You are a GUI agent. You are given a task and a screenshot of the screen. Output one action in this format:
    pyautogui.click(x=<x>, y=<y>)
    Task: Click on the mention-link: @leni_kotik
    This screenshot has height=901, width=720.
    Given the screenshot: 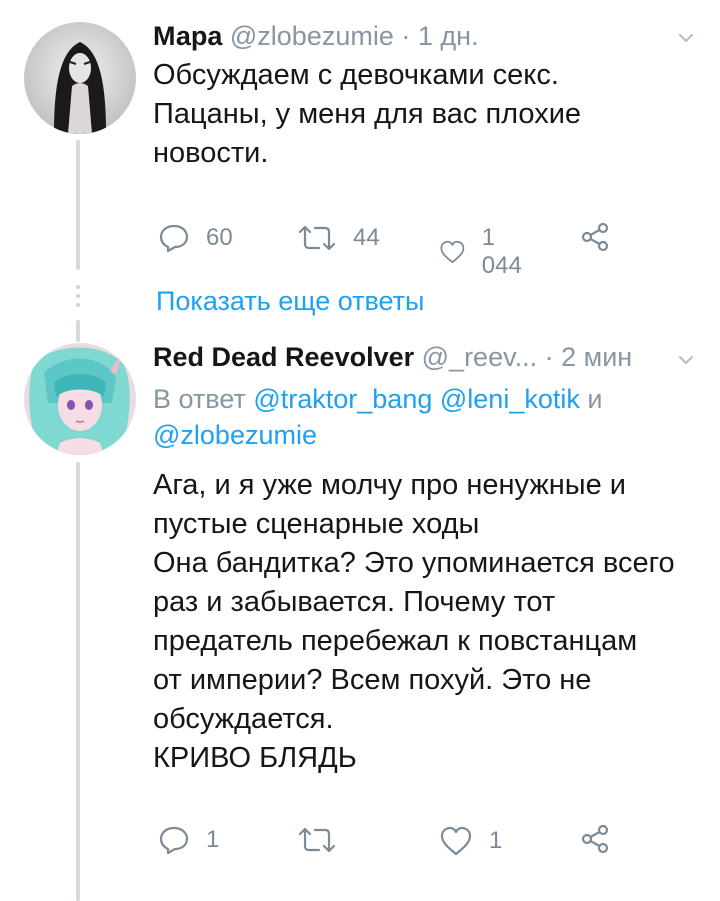 What is the action you would take?
    pyautogui.click(x=510, y=399)
    